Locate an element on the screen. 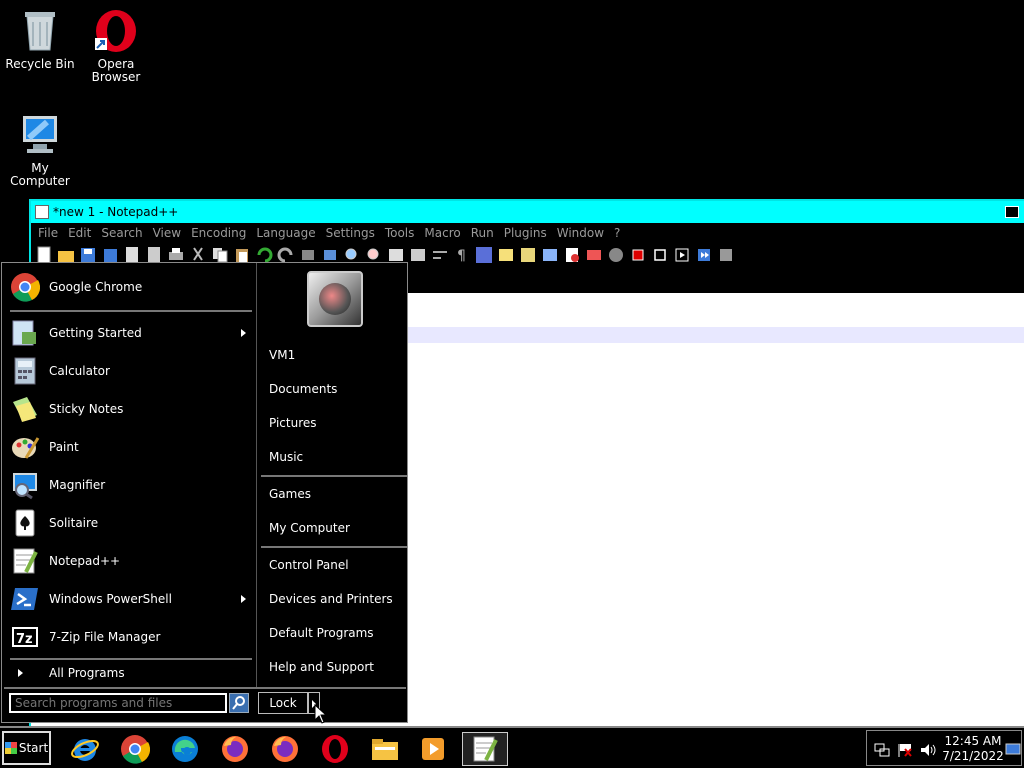 Image resolution: width=1024 pixels, height=768 pixels. menu-search: Search is located at coordinates (121, 233).